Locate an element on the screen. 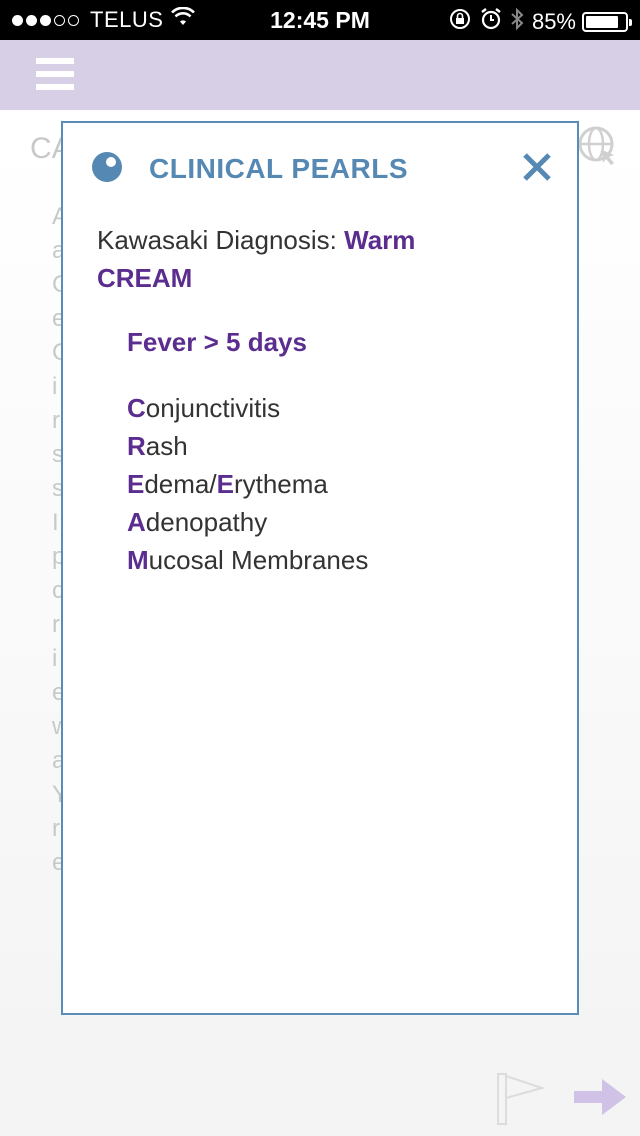  status-bar: TELUS 12:45 PM 85% is located at coordinates (320, 20).